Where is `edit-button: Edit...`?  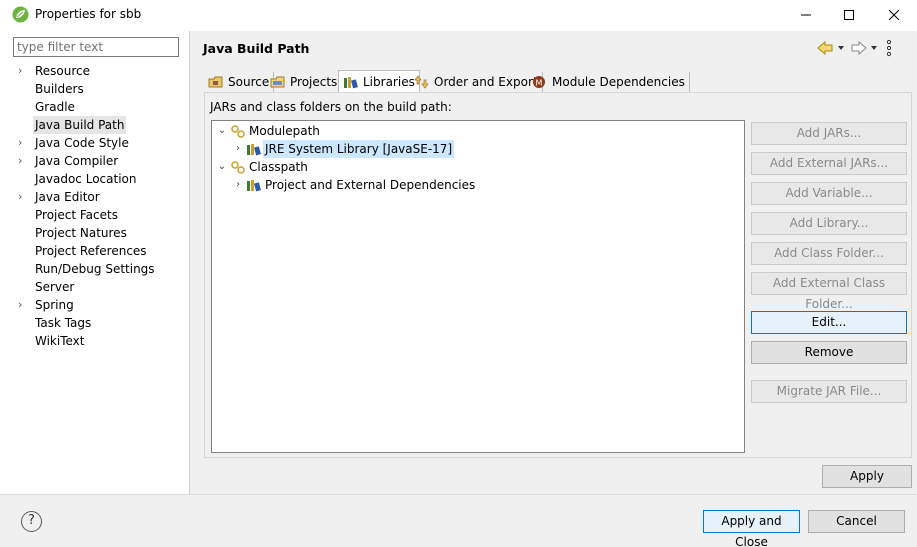 edit-button: Edit... is located at coordinates (829, 322).